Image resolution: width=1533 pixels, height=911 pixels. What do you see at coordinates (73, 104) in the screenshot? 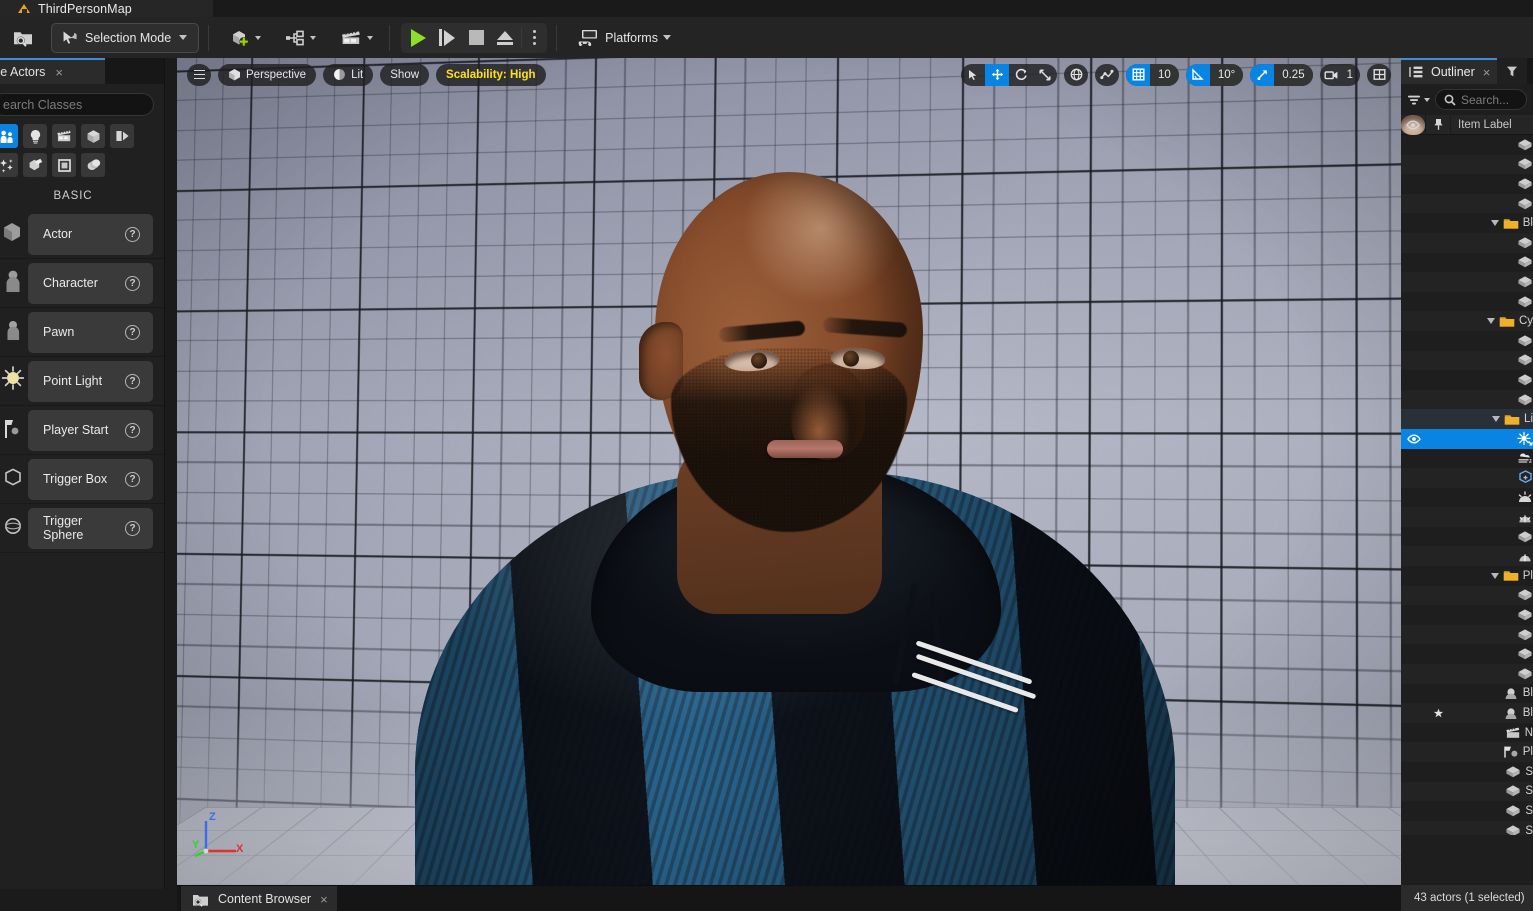
I see `search-classes-input` at bounding box center [73, 104].